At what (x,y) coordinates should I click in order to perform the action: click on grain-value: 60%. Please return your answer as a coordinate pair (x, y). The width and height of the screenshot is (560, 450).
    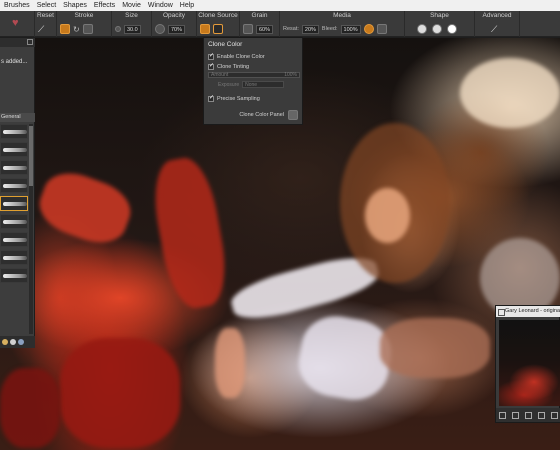
    Looking at the image, I should click on (265, 29).